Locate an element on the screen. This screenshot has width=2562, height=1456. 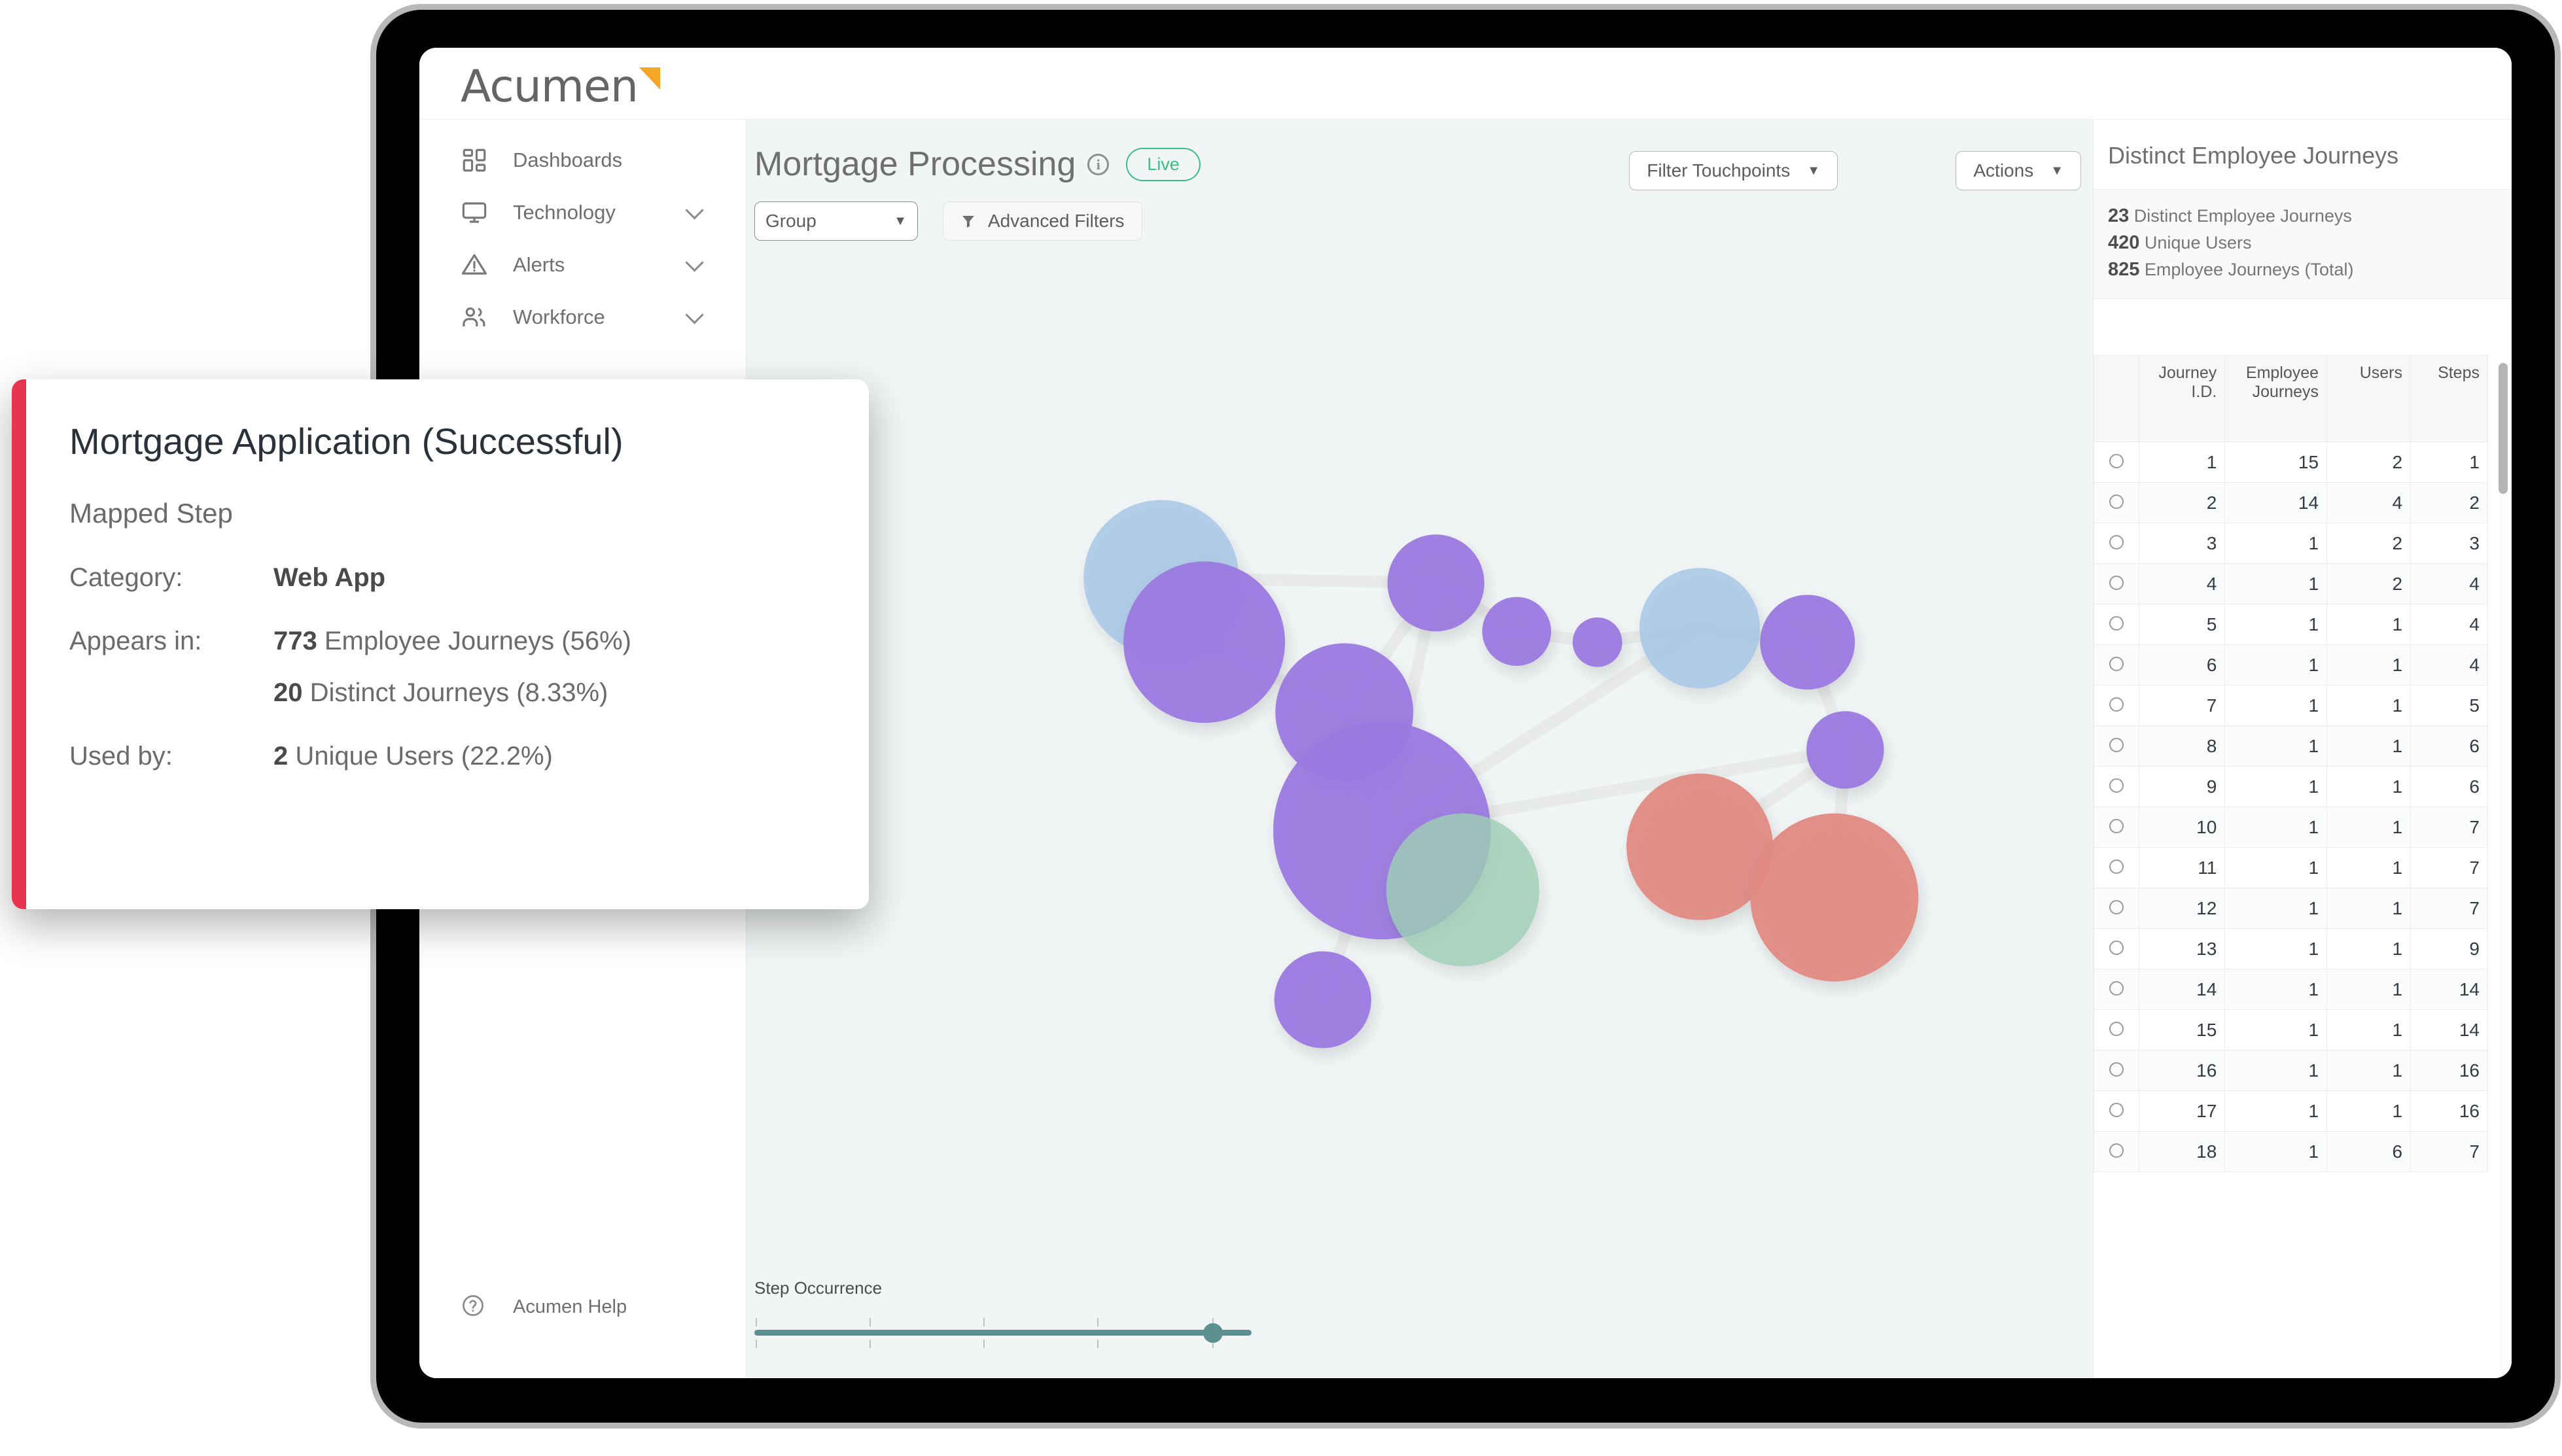
acumen-help-link: Acumen Help is located at coordinates (544, 1307).